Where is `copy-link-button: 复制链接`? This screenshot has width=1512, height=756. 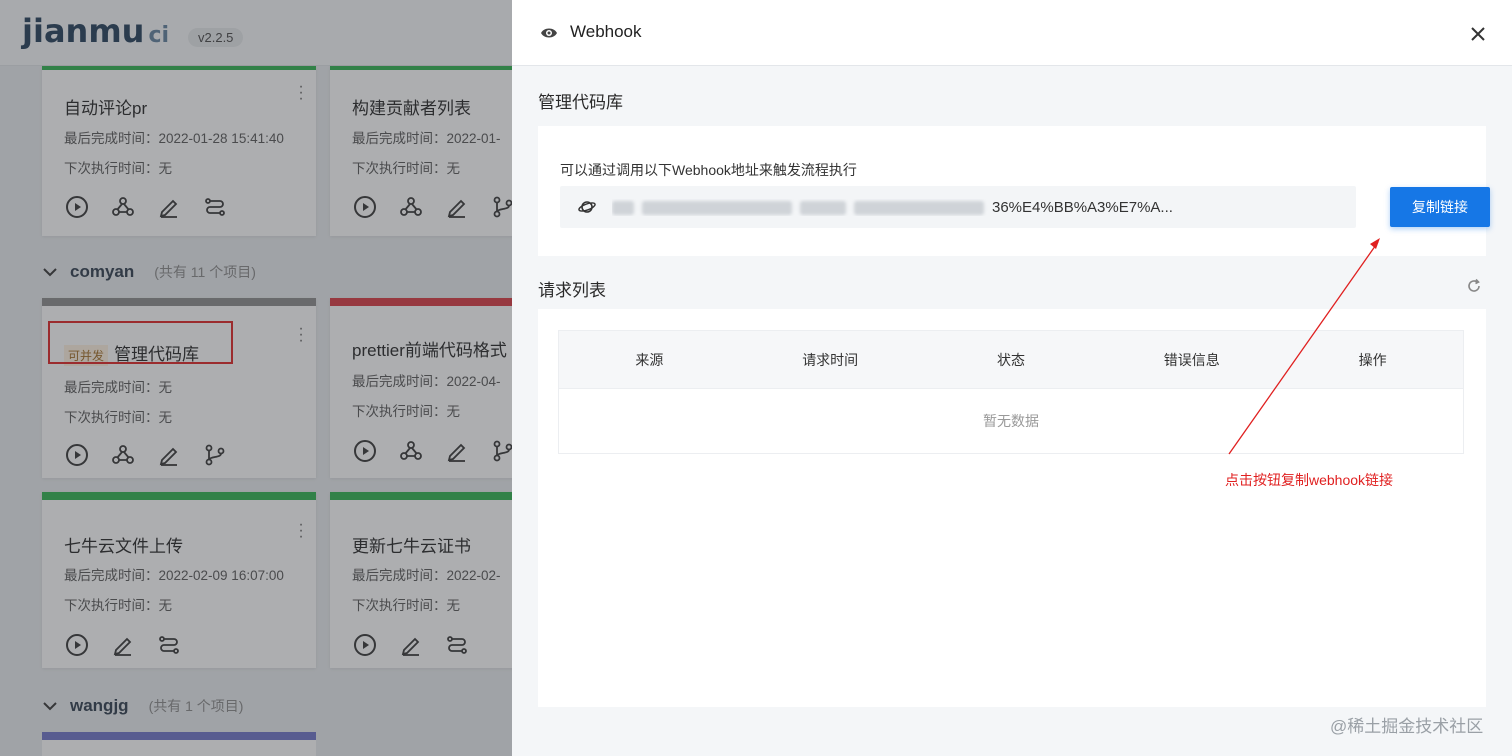 copy-link-button: 复制链接 is located at coordinates (1440, 207).